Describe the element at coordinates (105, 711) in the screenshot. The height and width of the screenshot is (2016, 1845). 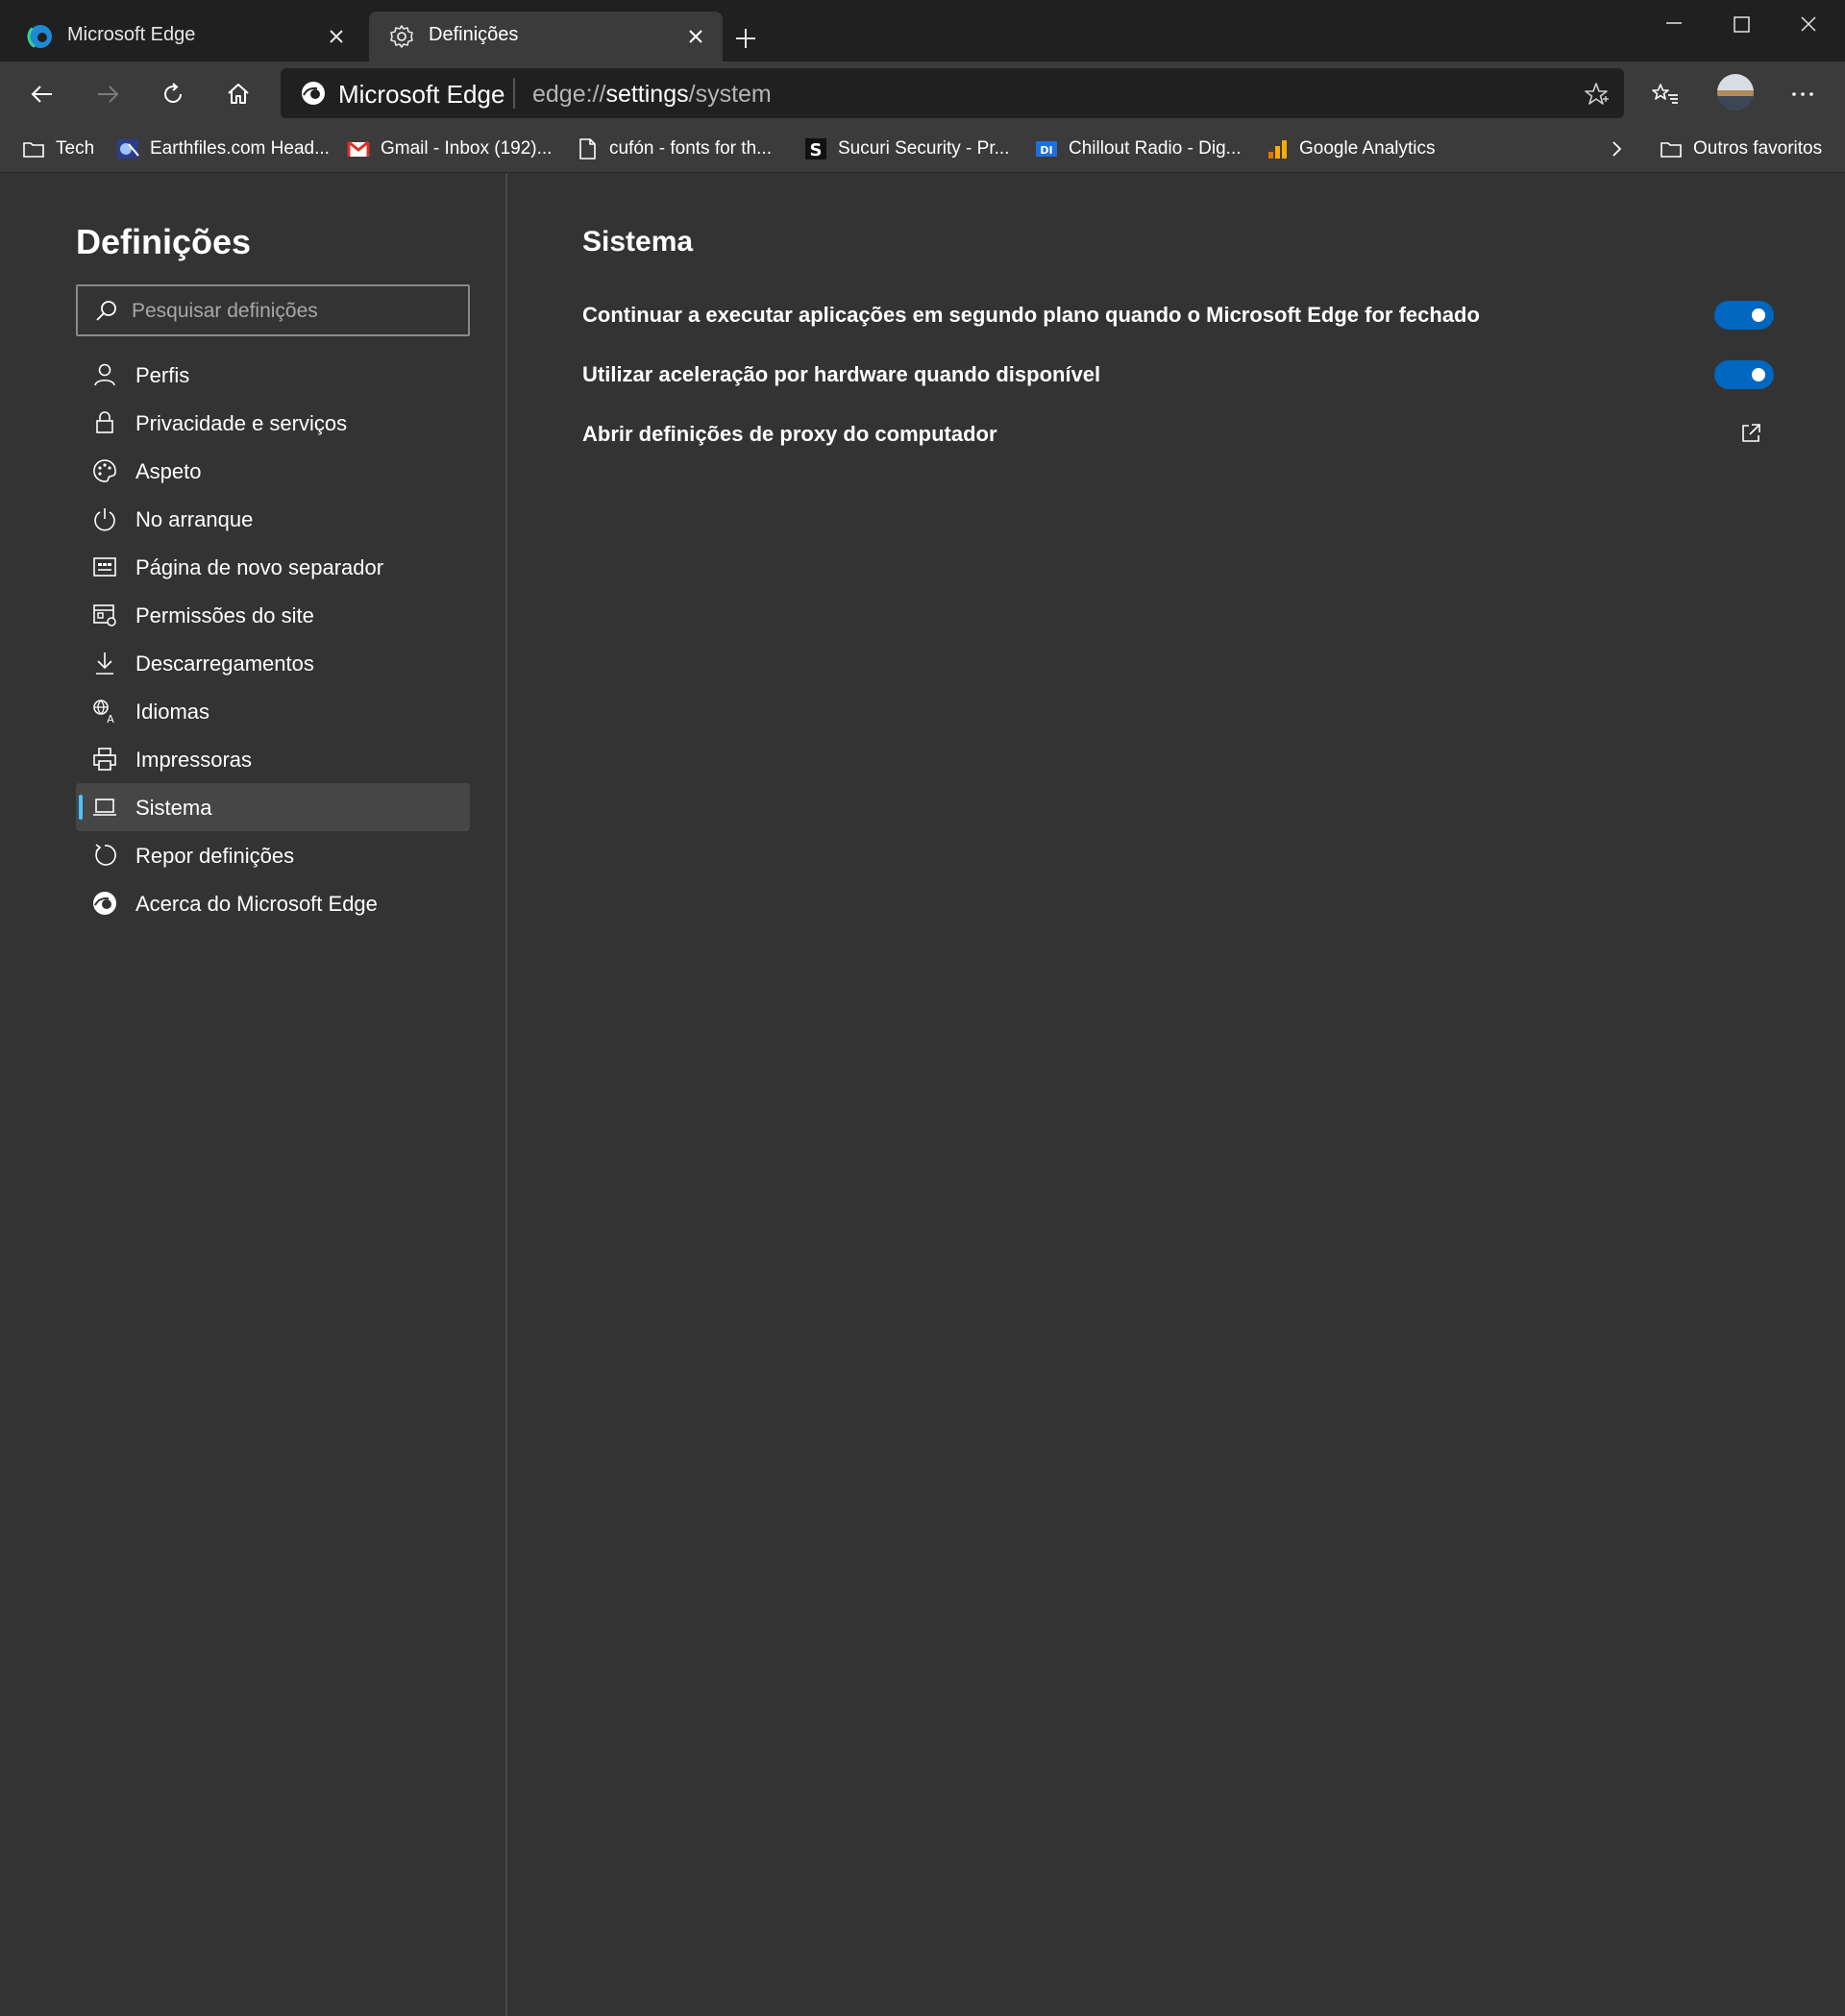
I see `language-icon: A` at that location.